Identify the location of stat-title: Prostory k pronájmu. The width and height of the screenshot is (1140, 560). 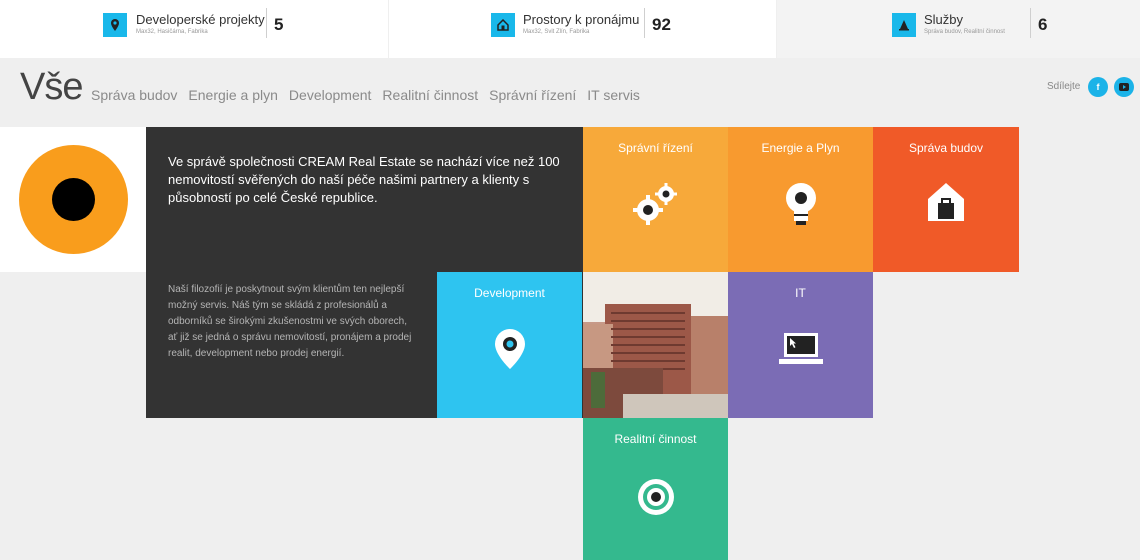
(581, 19).